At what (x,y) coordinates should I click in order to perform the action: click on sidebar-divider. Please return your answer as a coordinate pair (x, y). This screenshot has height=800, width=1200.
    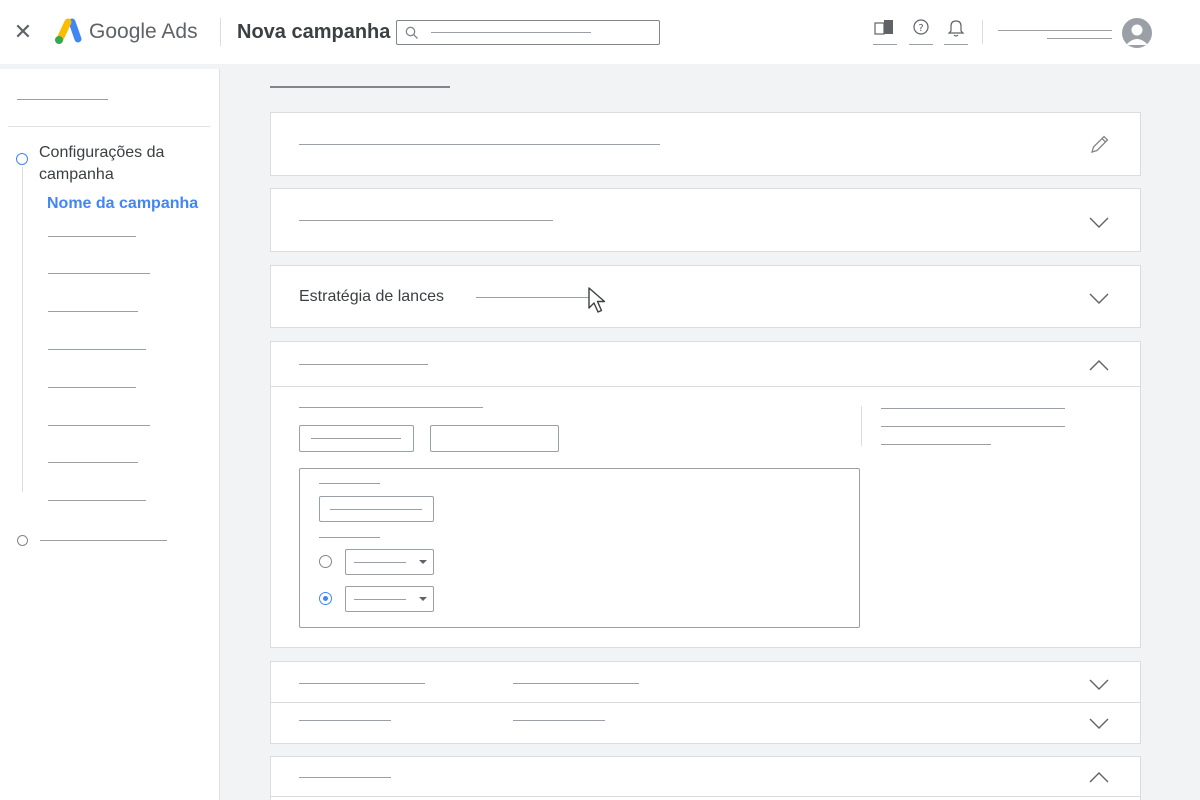
    Looking at the image, I should click on (109, 126).